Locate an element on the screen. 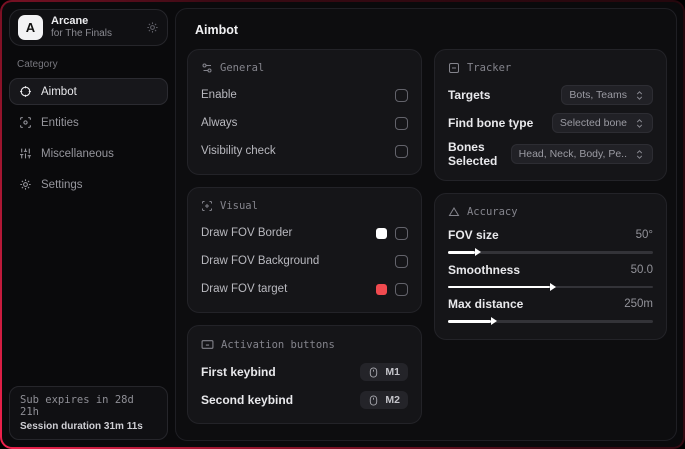  smoothness-slider-group: Smoothness 50.0 is located at coordinates (550, 275).